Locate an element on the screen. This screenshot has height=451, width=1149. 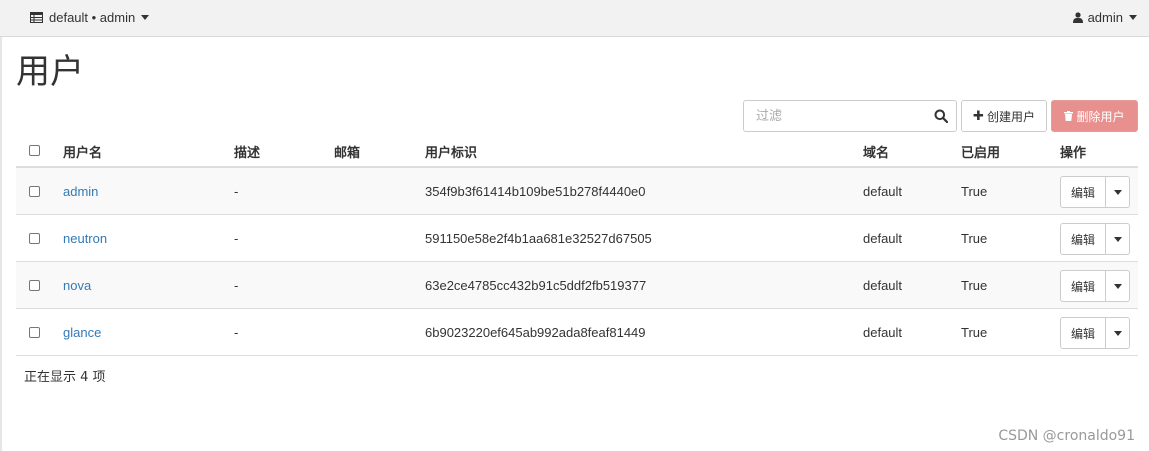
create-user-button: ✚ 创建用户 is located at coordinates (1004, 116).